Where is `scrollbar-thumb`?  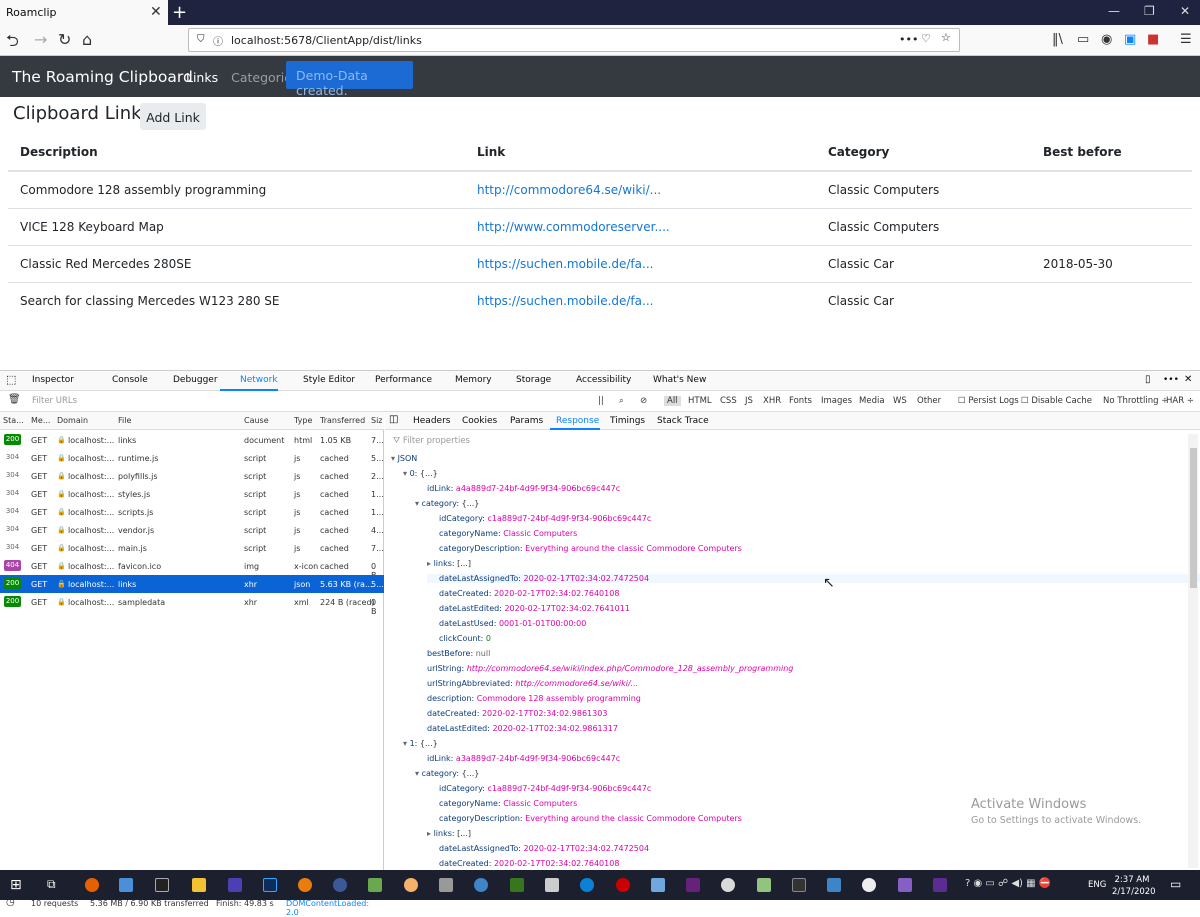 scrollbar-thumb is located at coordinates (1193, 518).